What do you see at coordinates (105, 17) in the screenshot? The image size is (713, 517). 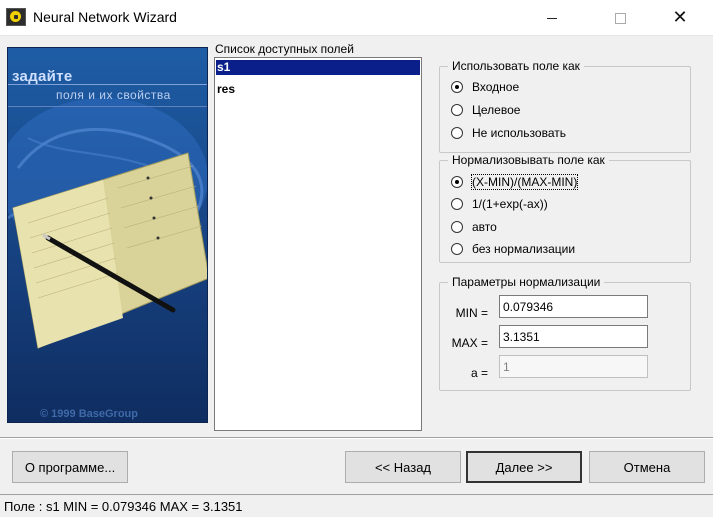 I see `window-title: Neural Network Wizard` at bounding box center [105, 17].